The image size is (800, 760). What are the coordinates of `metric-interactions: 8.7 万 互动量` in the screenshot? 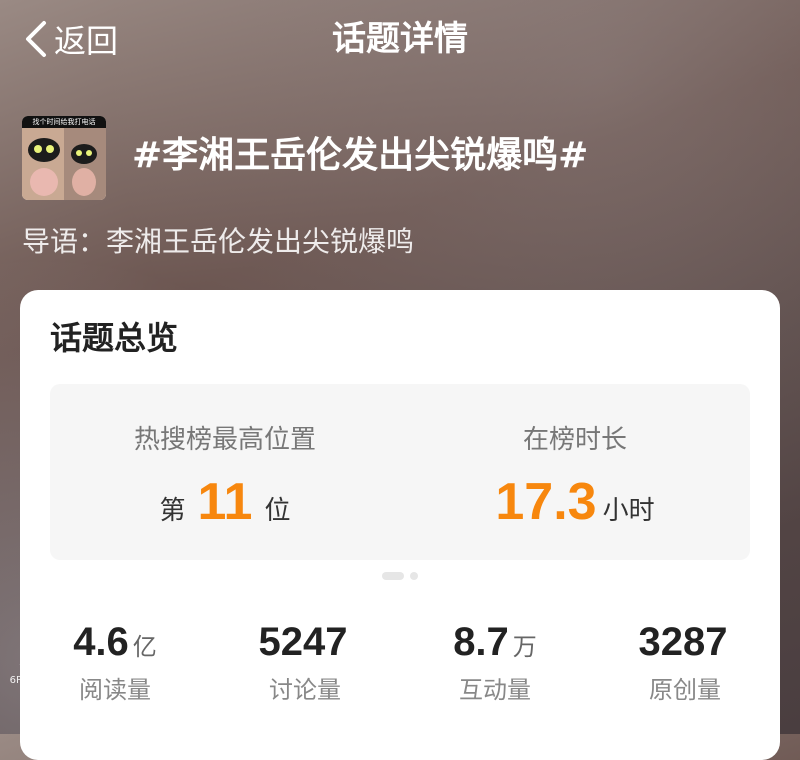 It's located at (495, 664).